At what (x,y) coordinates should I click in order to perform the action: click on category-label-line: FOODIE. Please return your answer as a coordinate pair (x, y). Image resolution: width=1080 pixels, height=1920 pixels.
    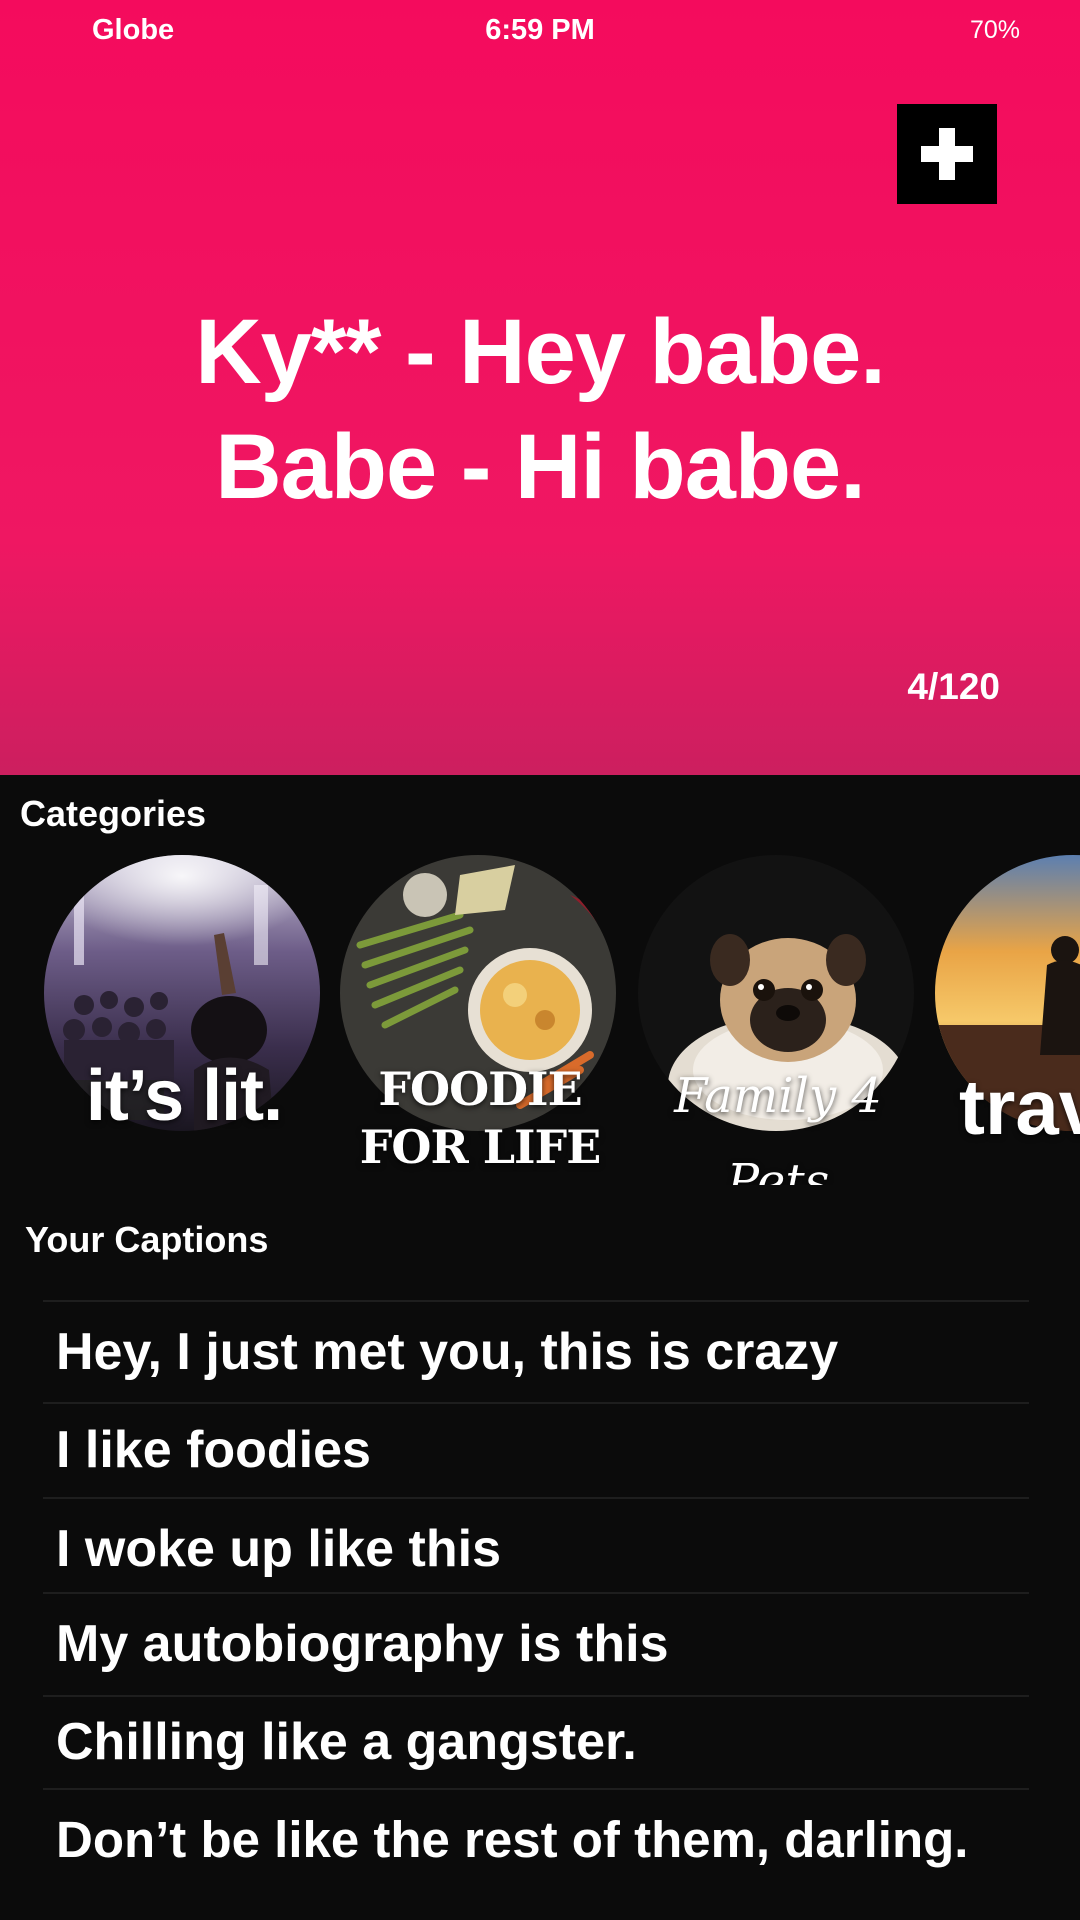
    Looking at the image, I should click on (480, 1089).